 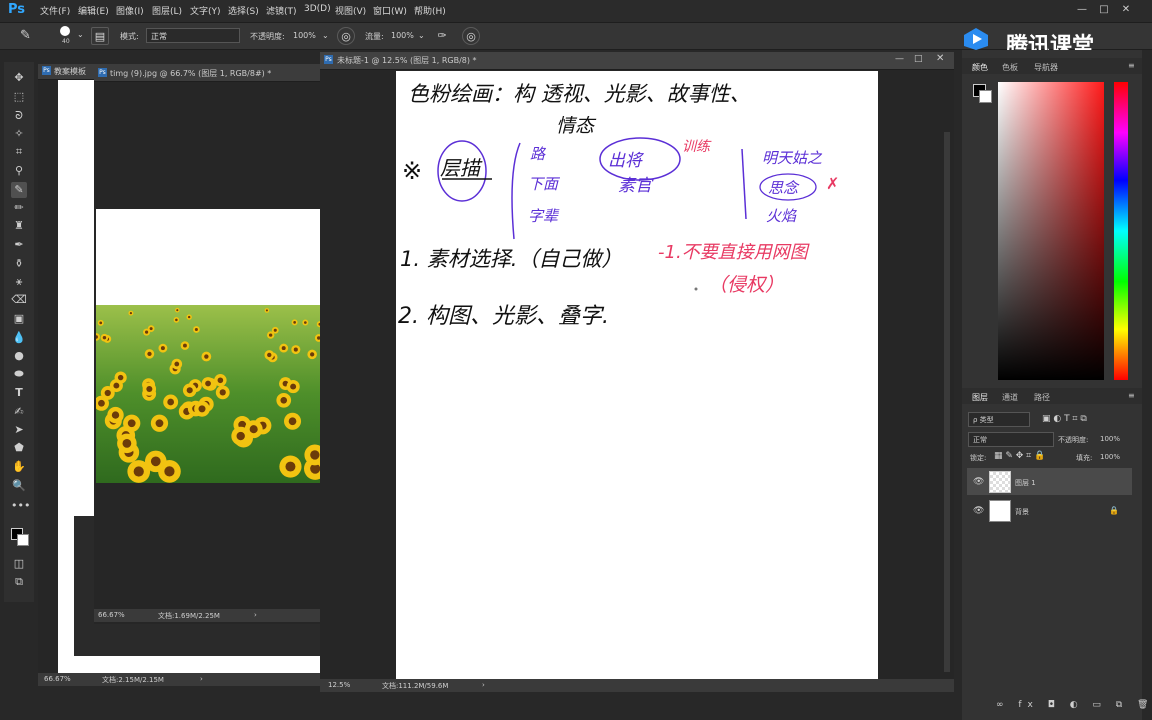 I want to click on menu-image: 图像(I), so click(x=130, y=10).